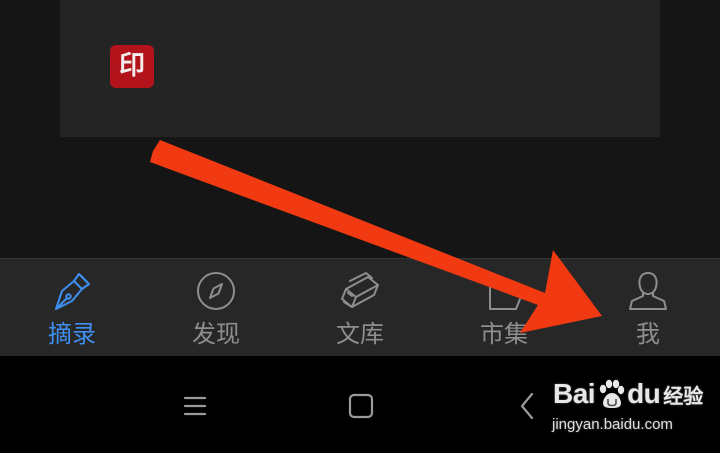 The image size is (720, 453). I want to click on tab-discover-label: 发现, so click(216, 334).